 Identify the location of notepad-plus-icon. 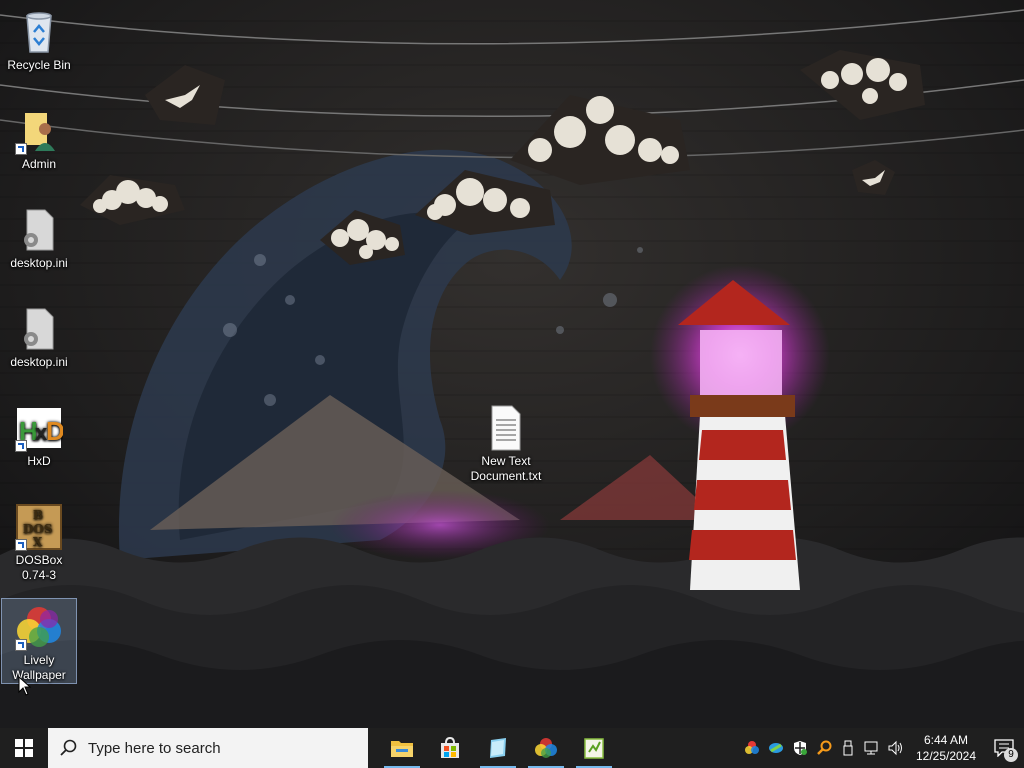
(594, 748).